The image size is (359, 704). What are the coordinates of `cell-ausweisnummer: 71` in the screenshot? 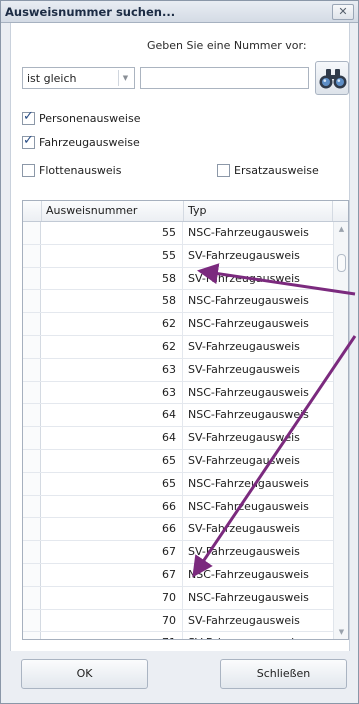 It's located at (112, 635).